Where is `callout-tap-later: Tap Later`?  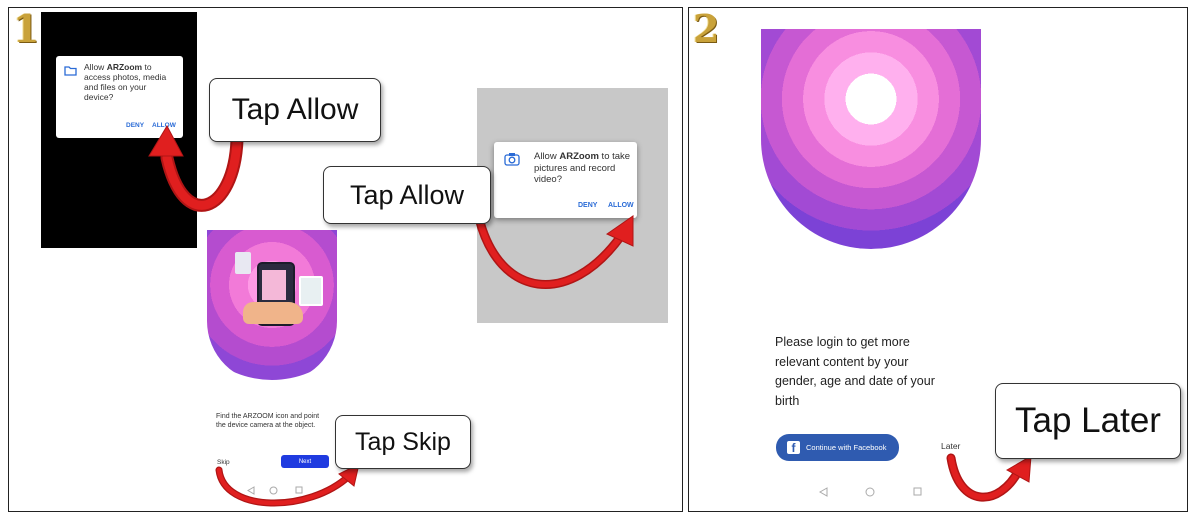 callout-tap-later: Tap Later is located at coordinates (1088, 421).